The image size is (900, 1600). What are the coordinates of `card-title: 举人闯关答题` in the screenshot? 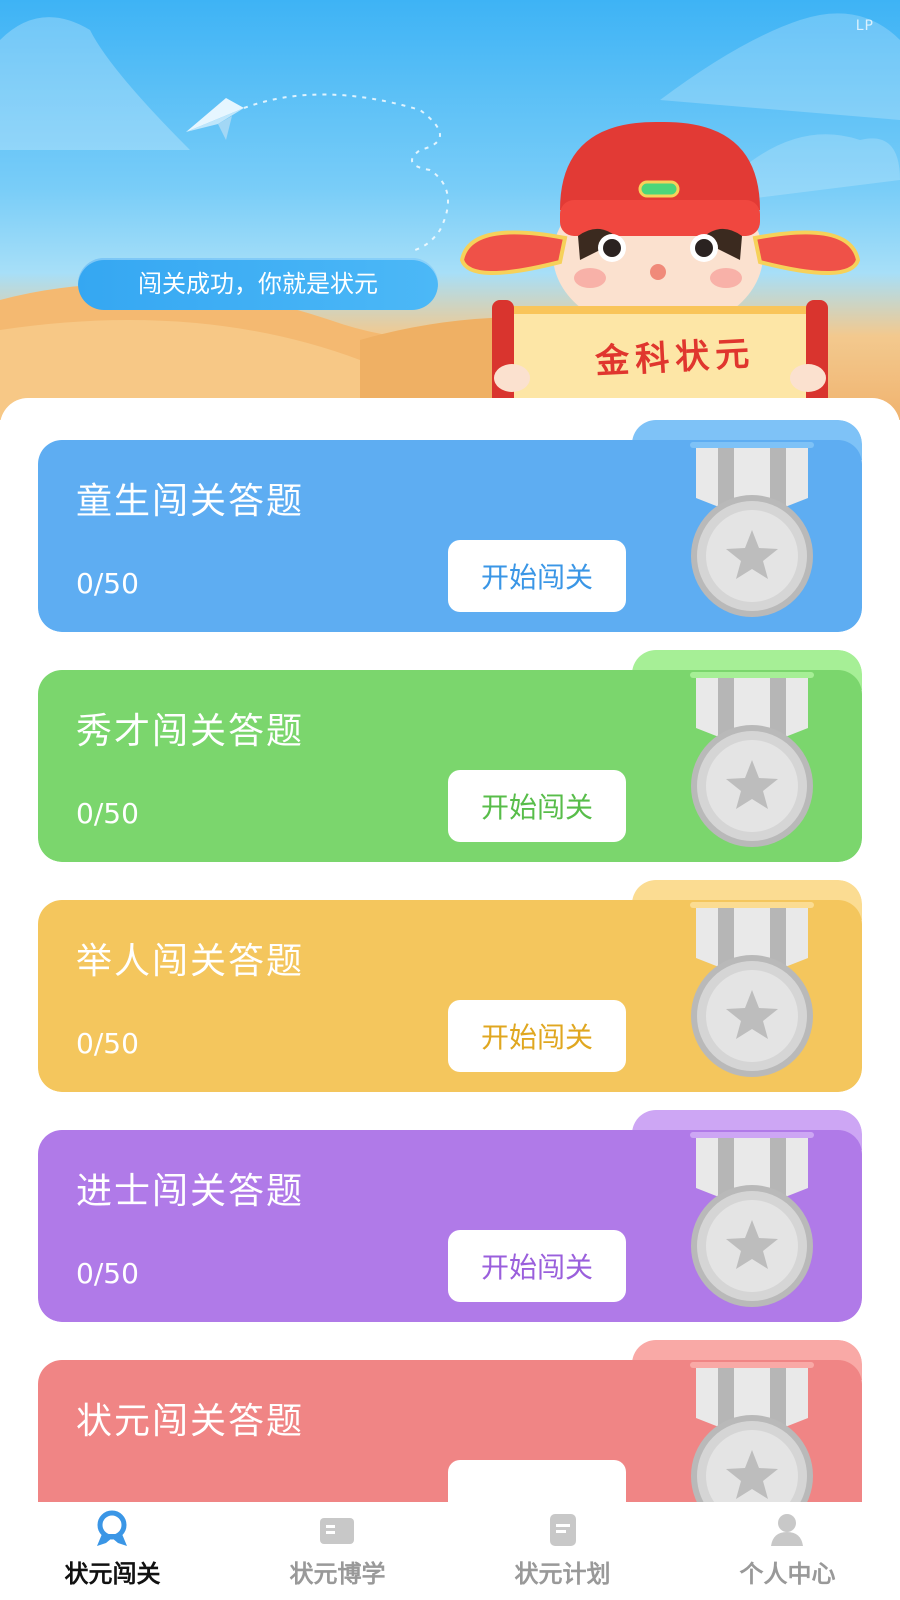 It's located at (190, 961).